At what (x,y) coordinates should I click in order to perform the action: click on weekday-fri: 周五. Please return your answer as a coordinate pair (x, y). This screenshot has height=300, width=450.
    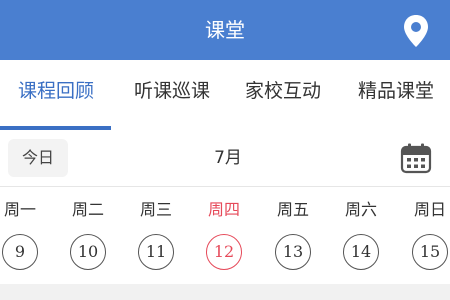
    Looking at the image, I should click on (292, 209).